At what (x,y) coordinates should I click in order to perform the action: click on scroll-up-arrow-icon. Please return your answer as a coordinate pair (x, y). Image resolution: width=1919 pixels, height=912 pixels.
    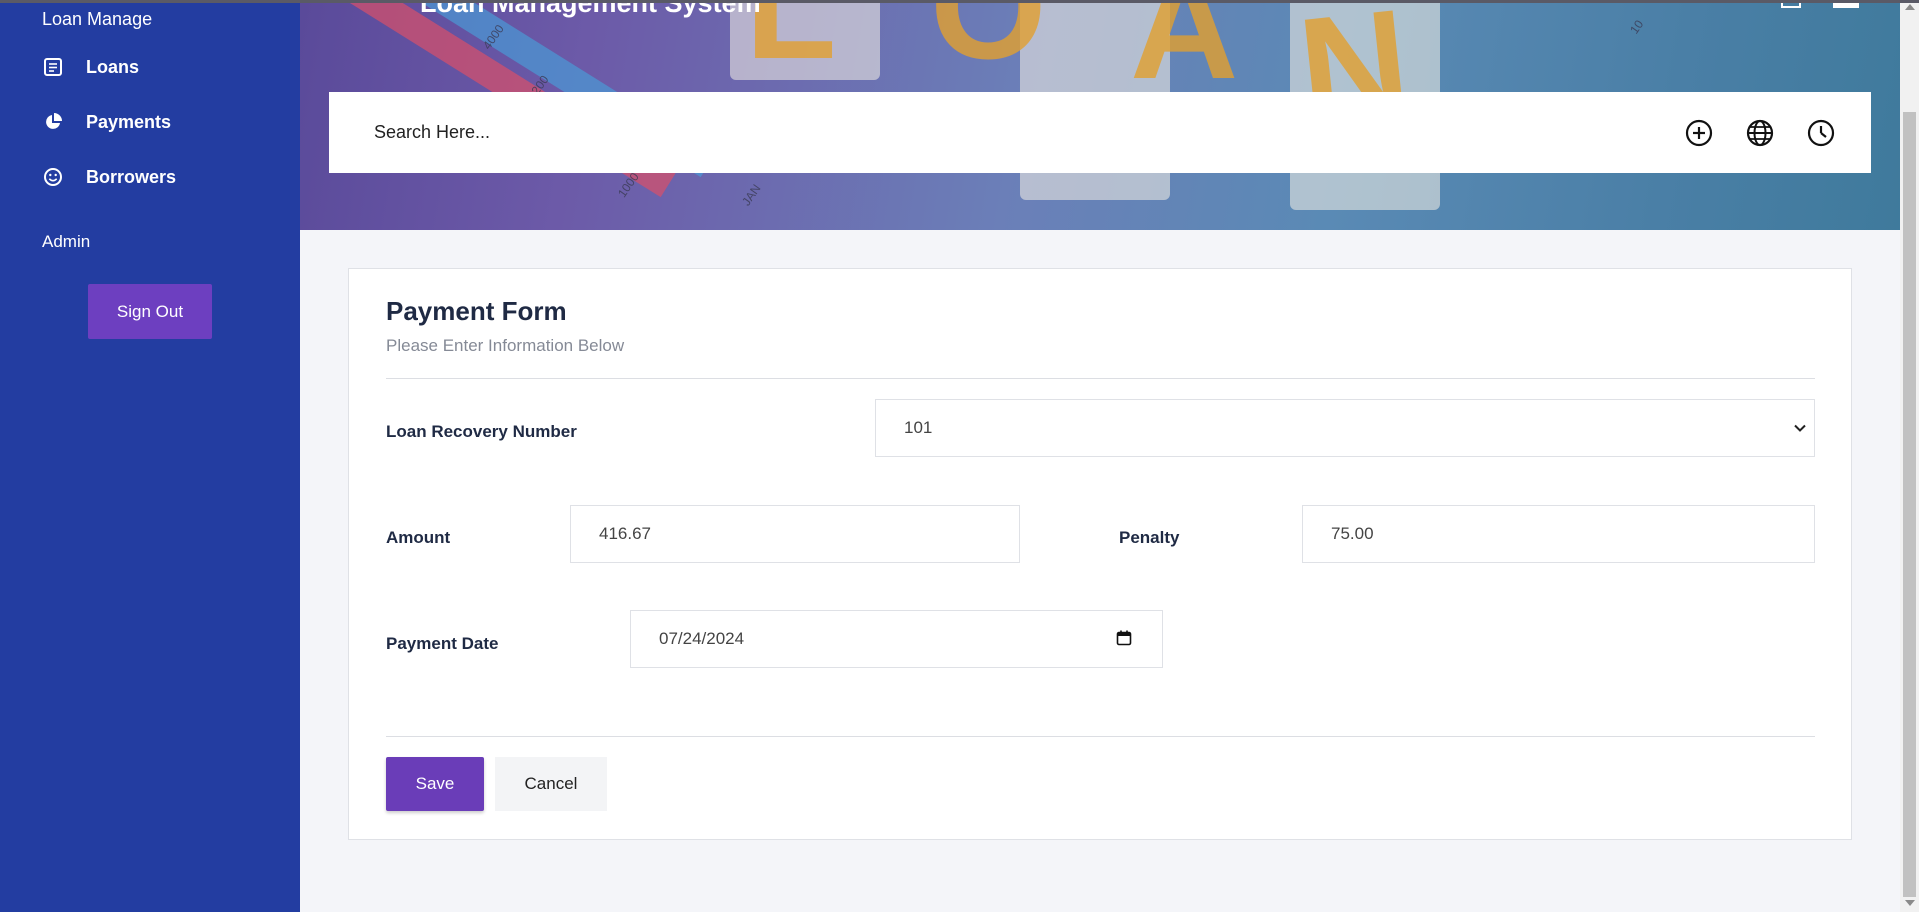
    Looking at the image, I should click on (1910, 7).